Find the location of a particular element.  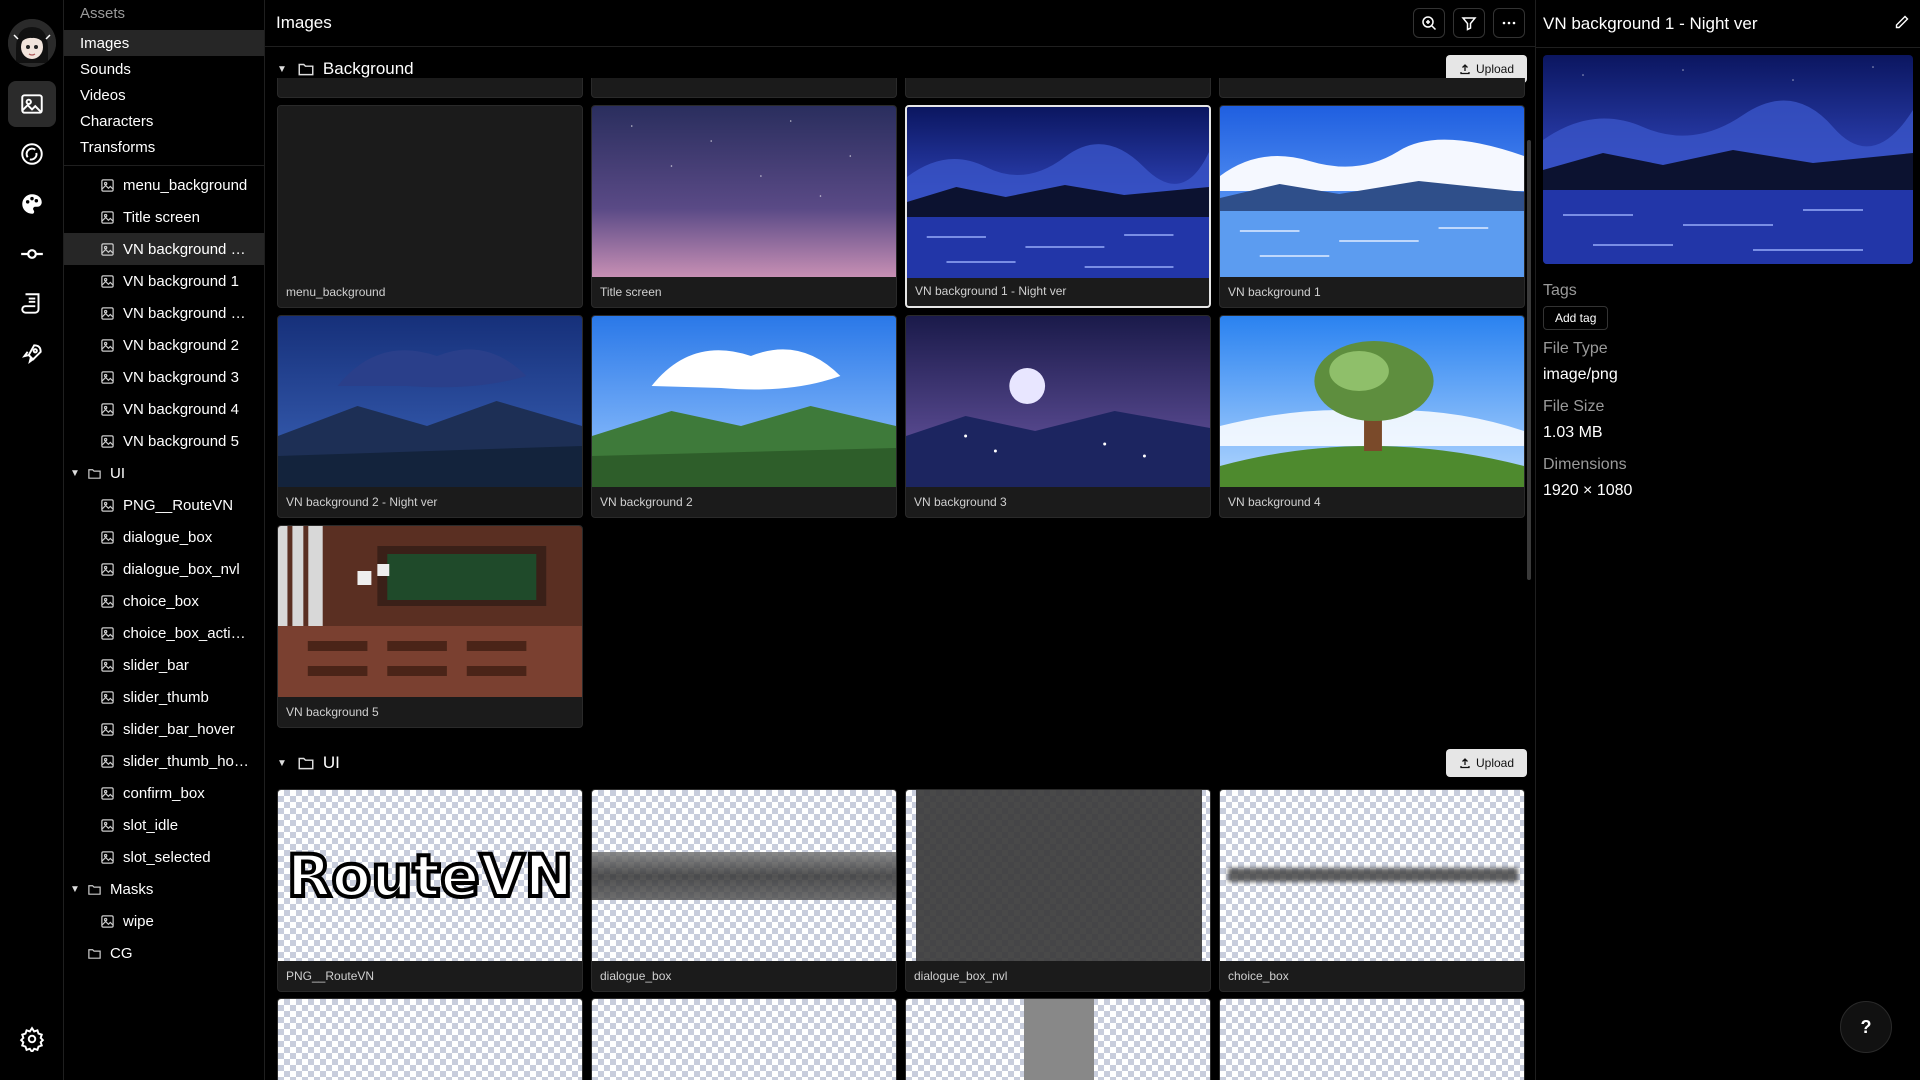

palette-icon is located at coordinates (32, 204).